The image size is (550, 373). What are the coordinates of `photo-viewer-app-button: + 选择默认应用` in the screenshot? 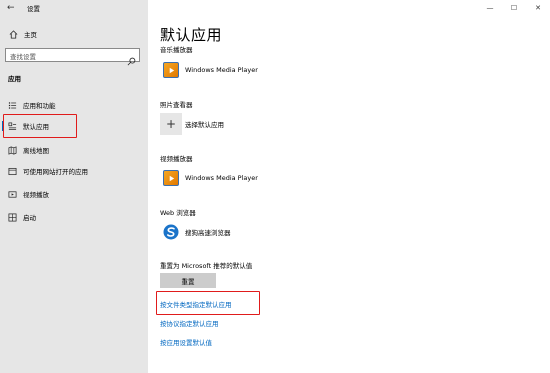 It's located at (192, 124).